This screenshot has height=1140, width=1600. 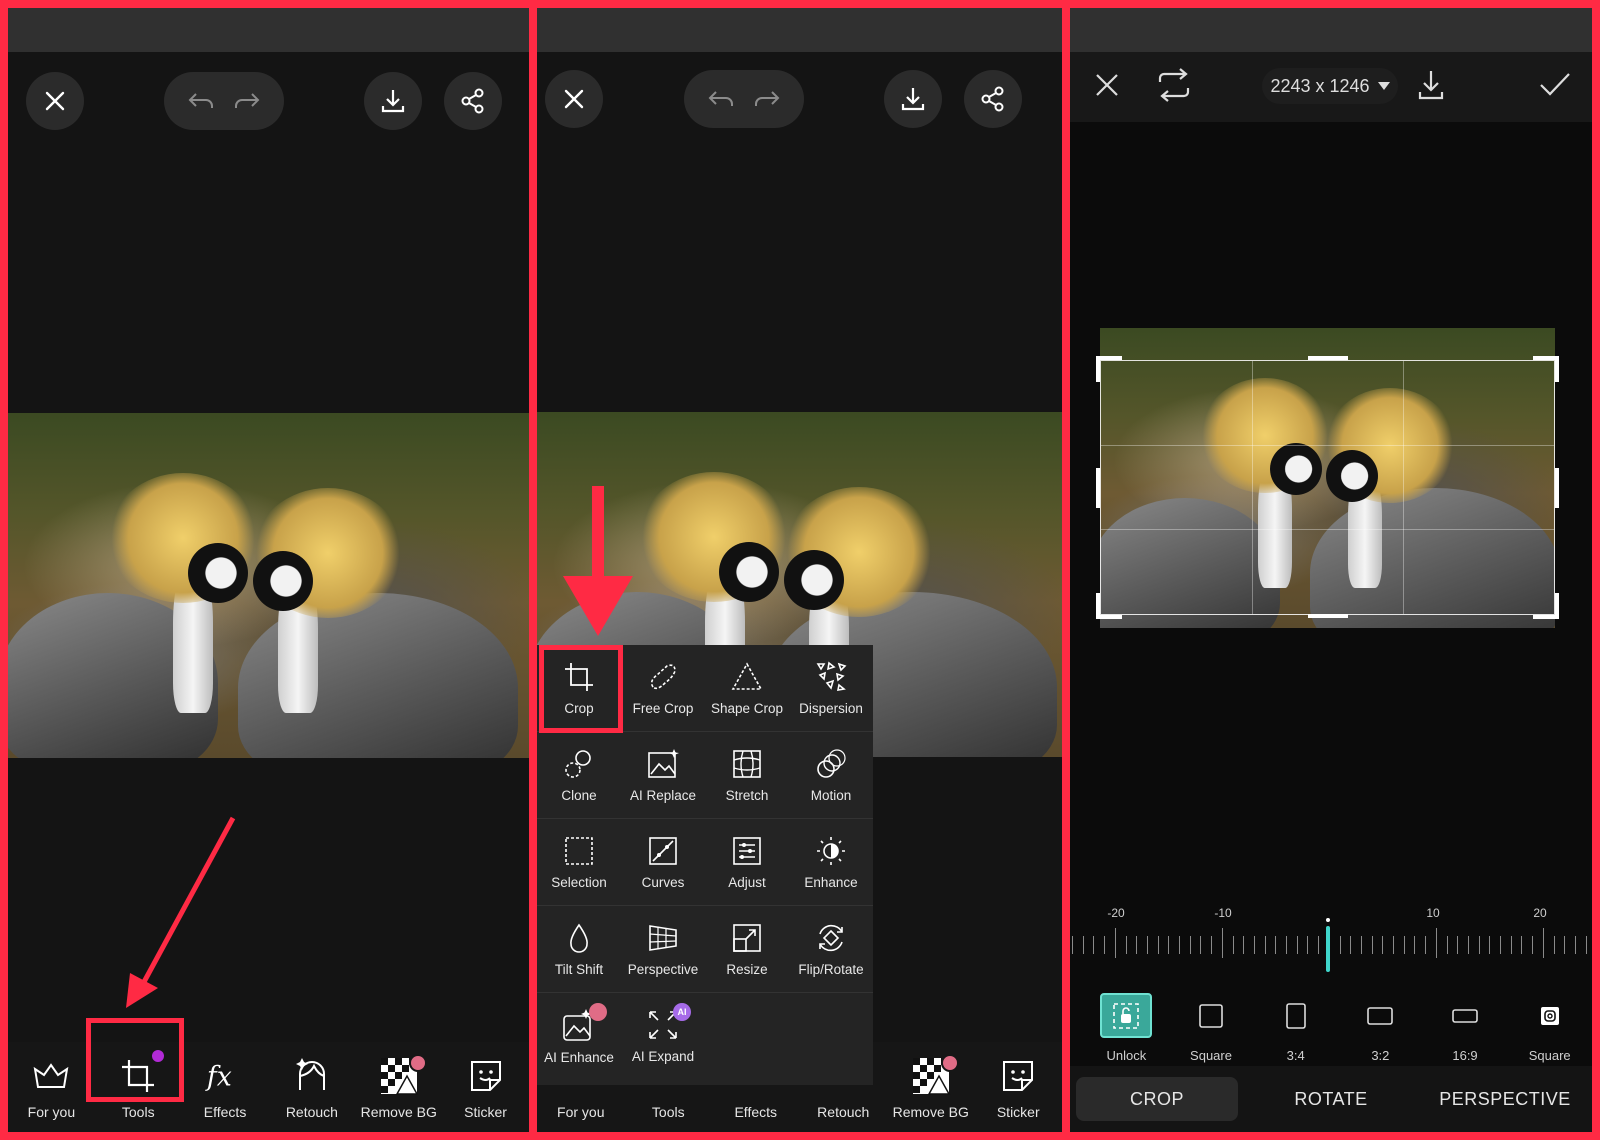 I want to click on rotation-ruler: -20 -10 10 20, so click(x=1331, y=941).